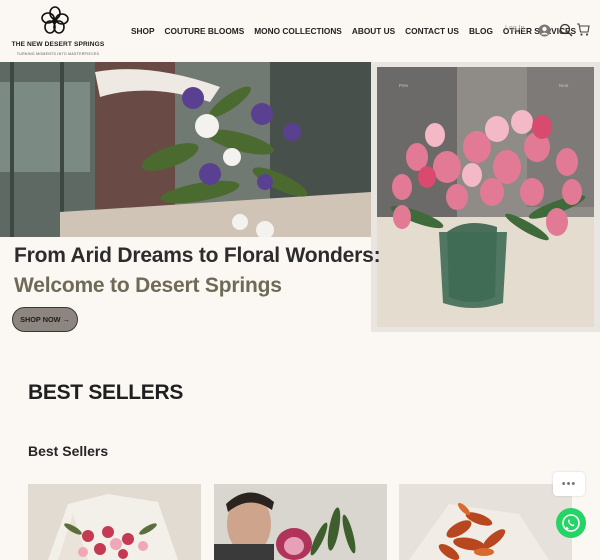  I want to click on more-options-button: •••, so click(569, 484).